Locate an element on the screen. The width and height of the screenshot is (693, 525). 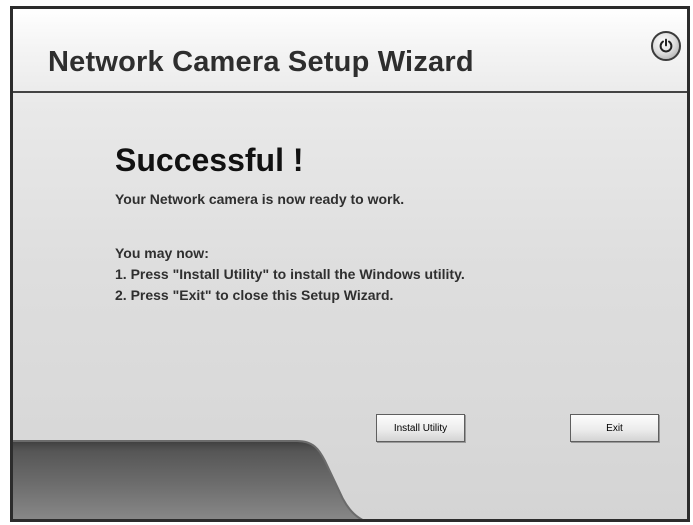
title-divider is located at coordinates (350, 92).